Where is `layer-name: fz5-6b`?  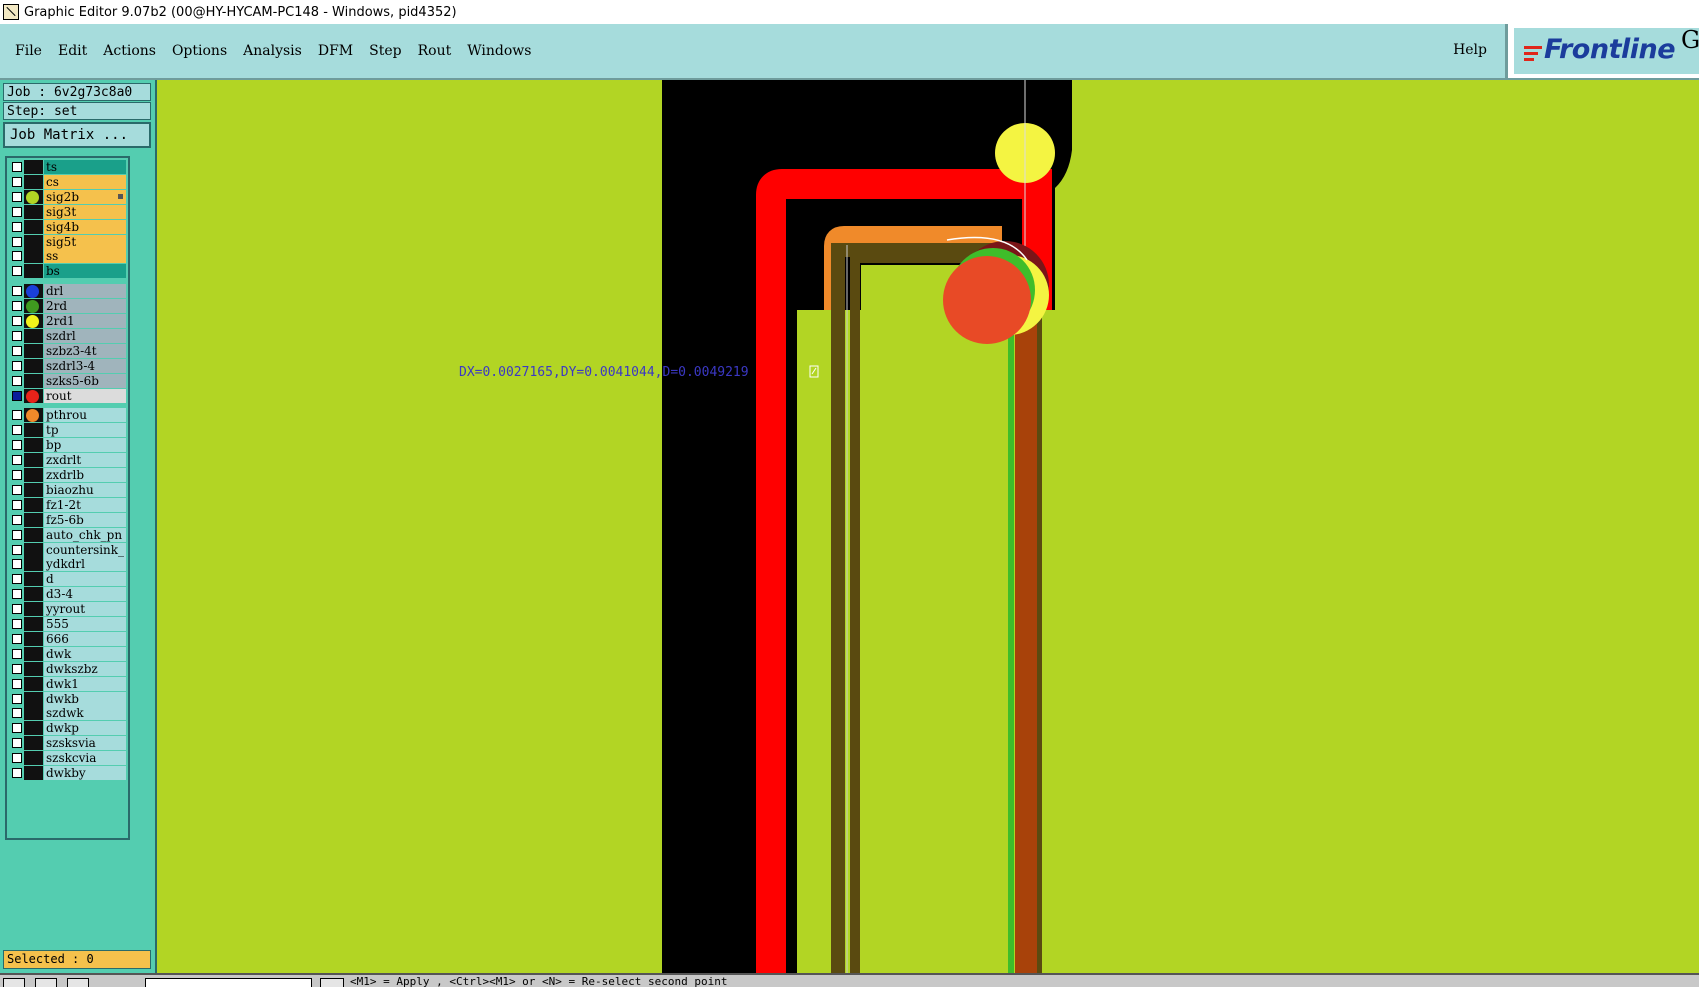 layer-name: fz5-6b is located at coordinates (85, 519).